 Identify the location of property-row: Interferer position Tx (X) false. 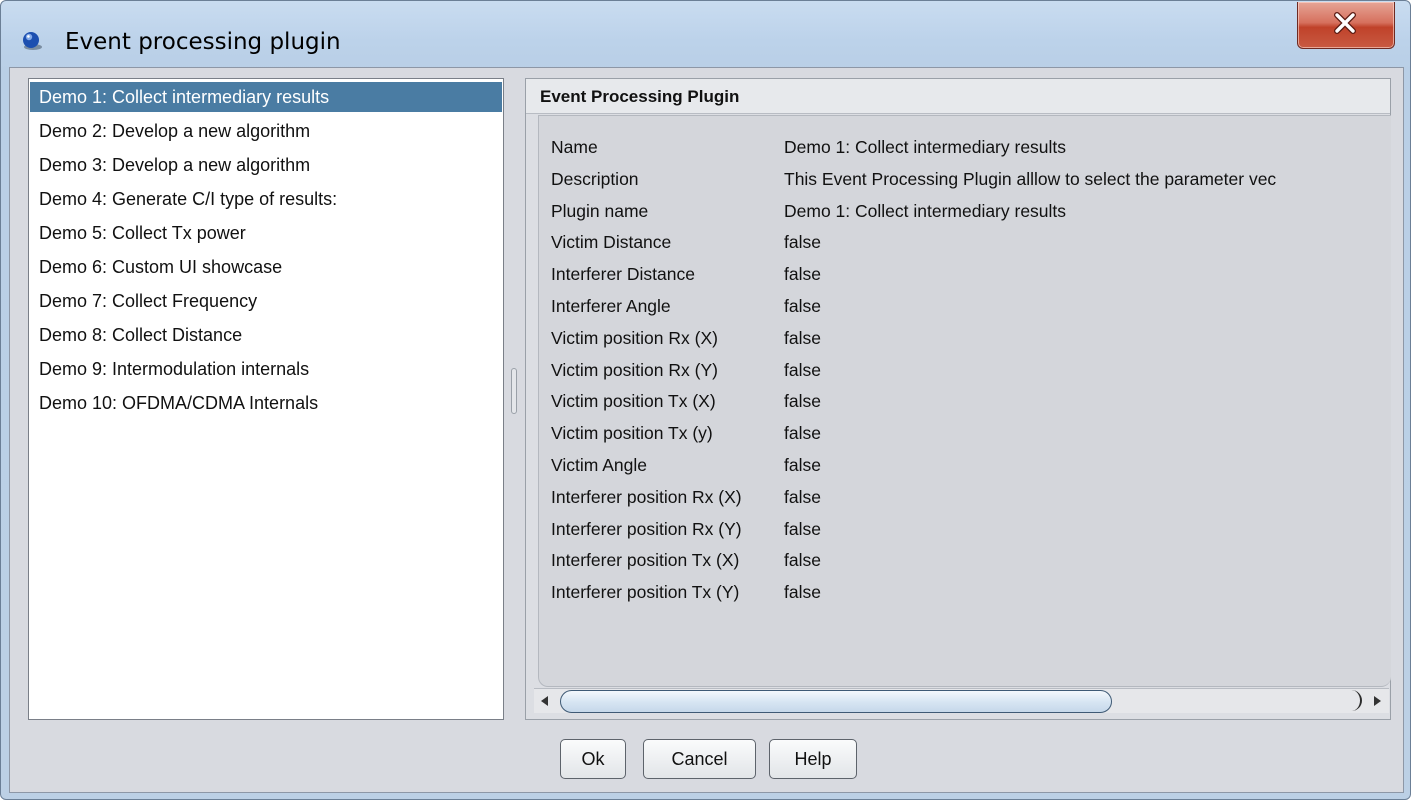
(971, 561).